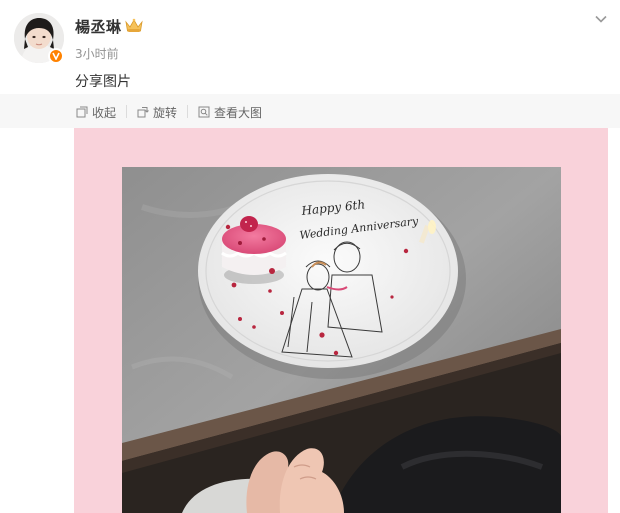 This screenshot has height=513, width=620. What do you see at coordinates (238, 112) in the screenshot?
I see `view-large-label: 查看大图` at bounding box center [238, 112].